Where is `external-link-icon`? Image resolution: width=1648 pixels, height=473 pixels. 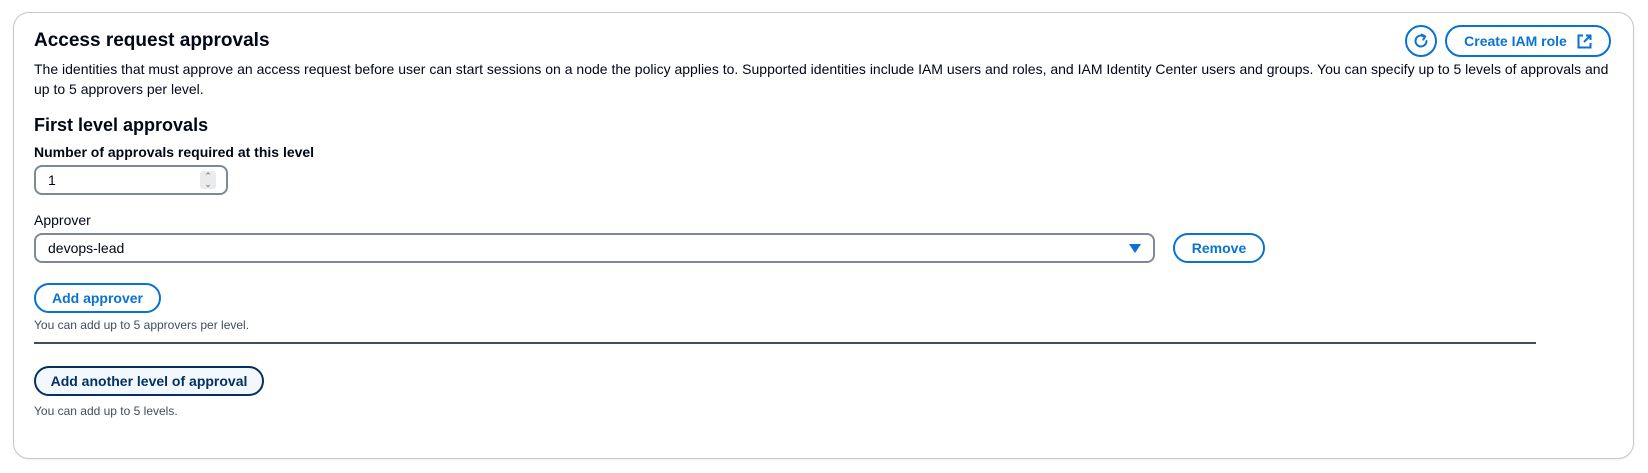 external-link-icon is located at coordinates (1584, 41).